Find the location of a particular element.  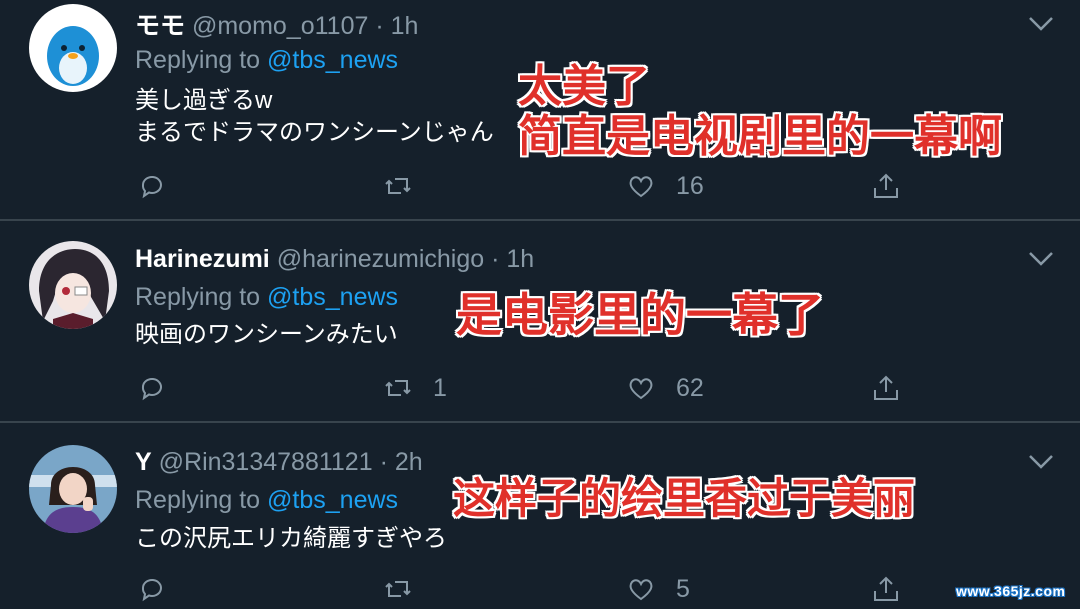

photo-avatar-image is located at coordinates (73, 489).